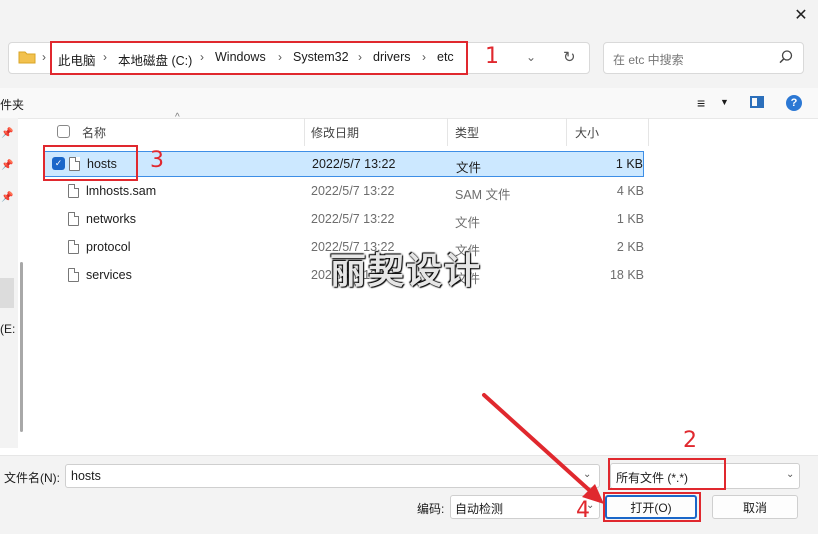 The height and width of the screenshot is (534, 818). Describe the element at coordinates (63, 131) in the screenshot. I see `select-all-checkbox` at that location.